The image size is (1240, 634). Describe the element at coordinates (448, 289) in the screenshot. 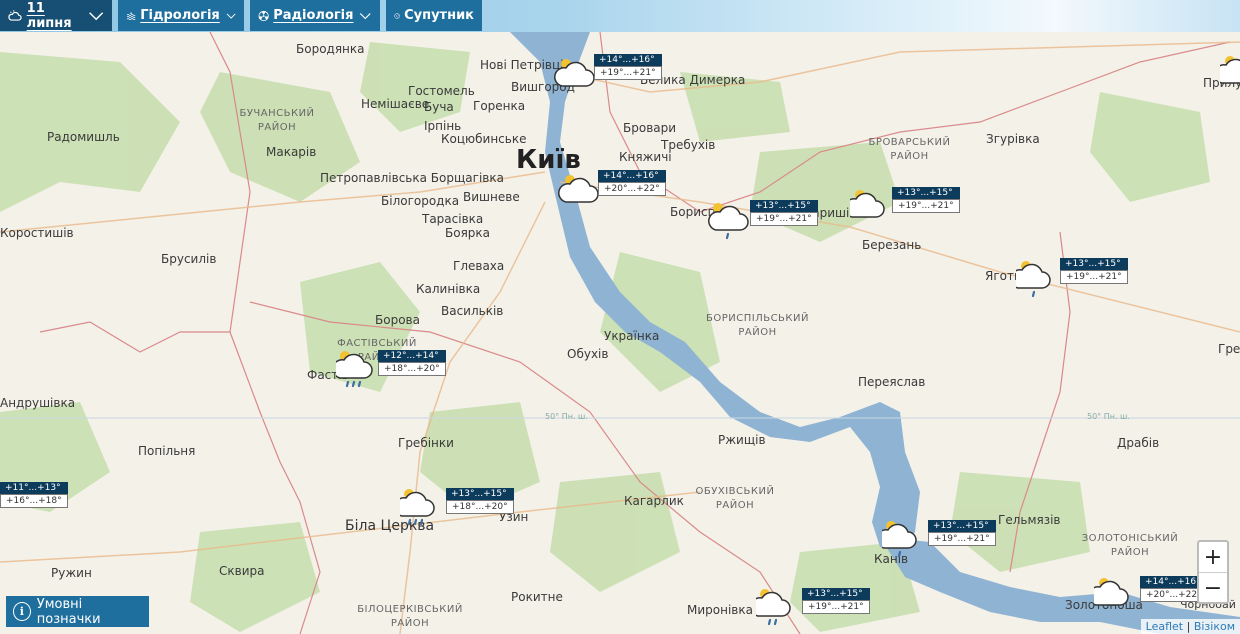

I see `city-label: Калинівка` at that location.